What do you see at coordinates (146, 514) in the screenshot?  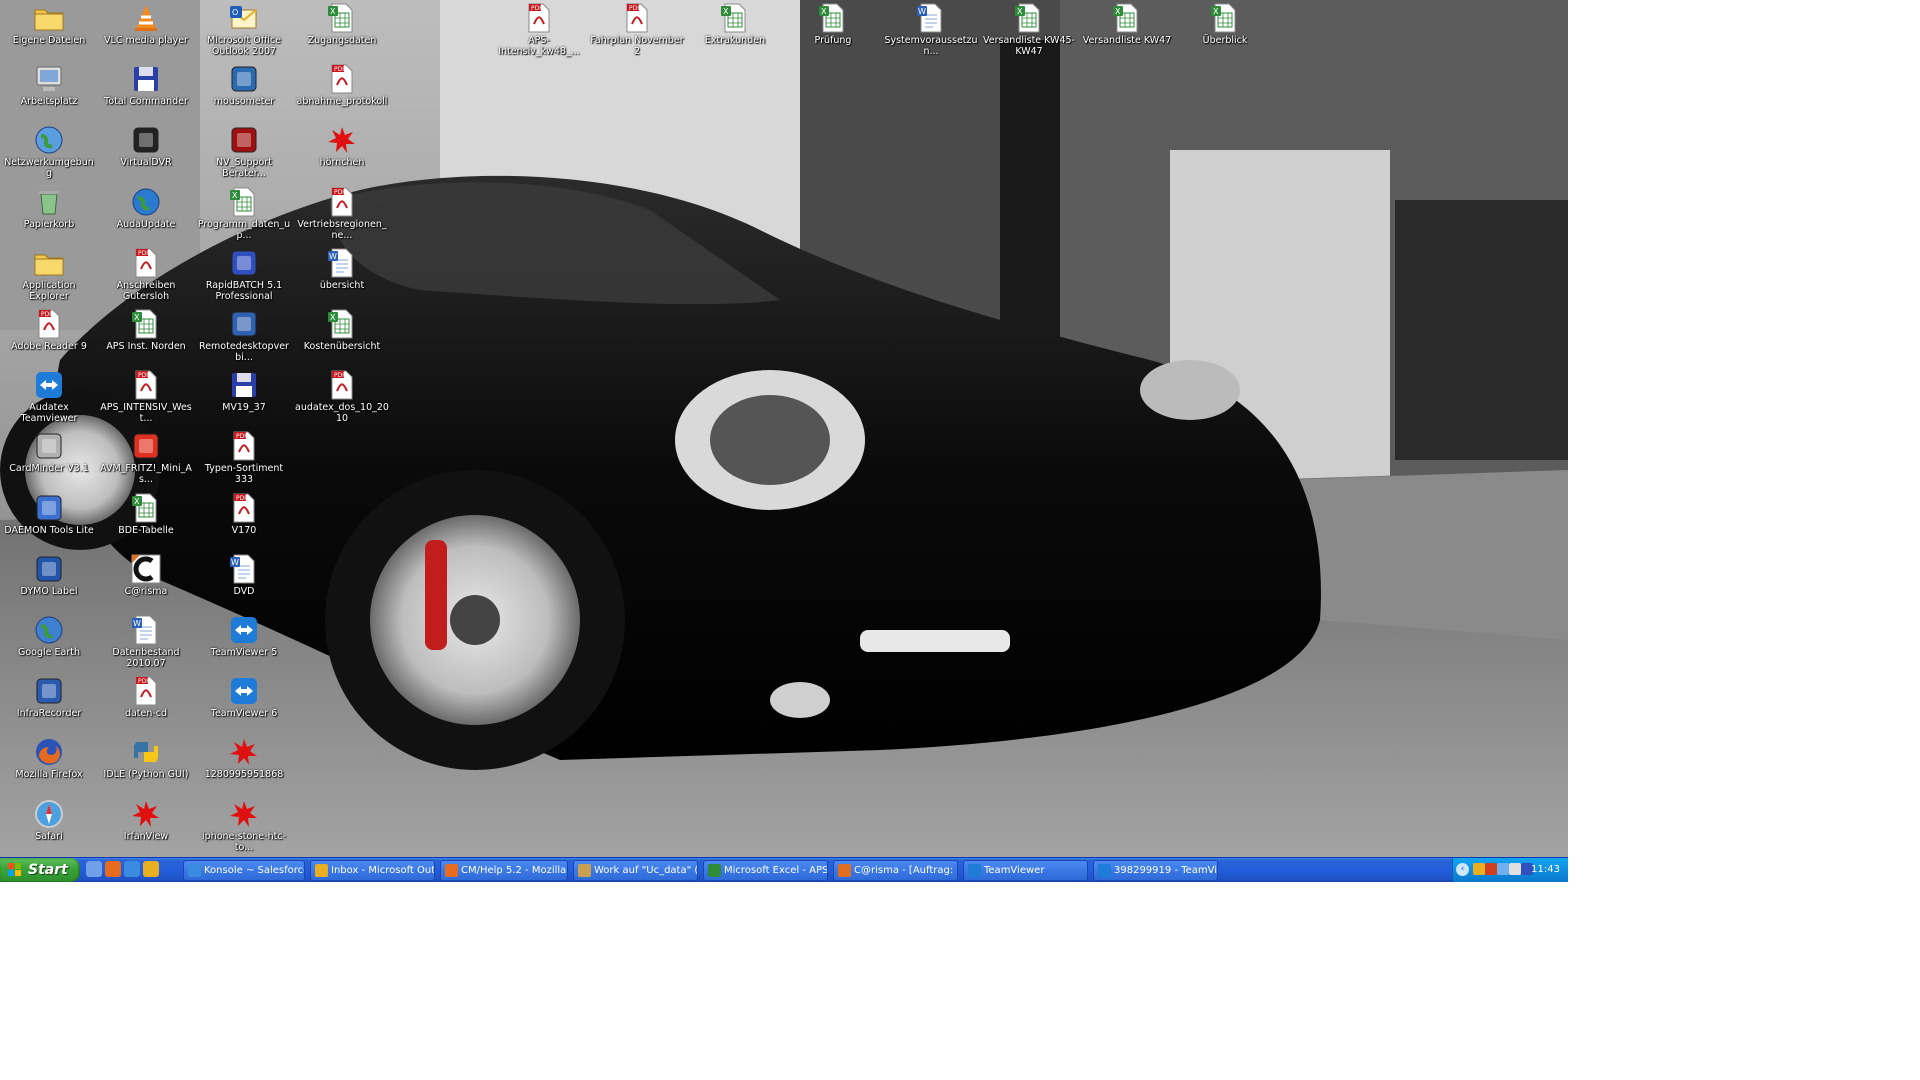 I see `desktop-icon: X BDE-Tabelle` at bounding box center [146, 514].